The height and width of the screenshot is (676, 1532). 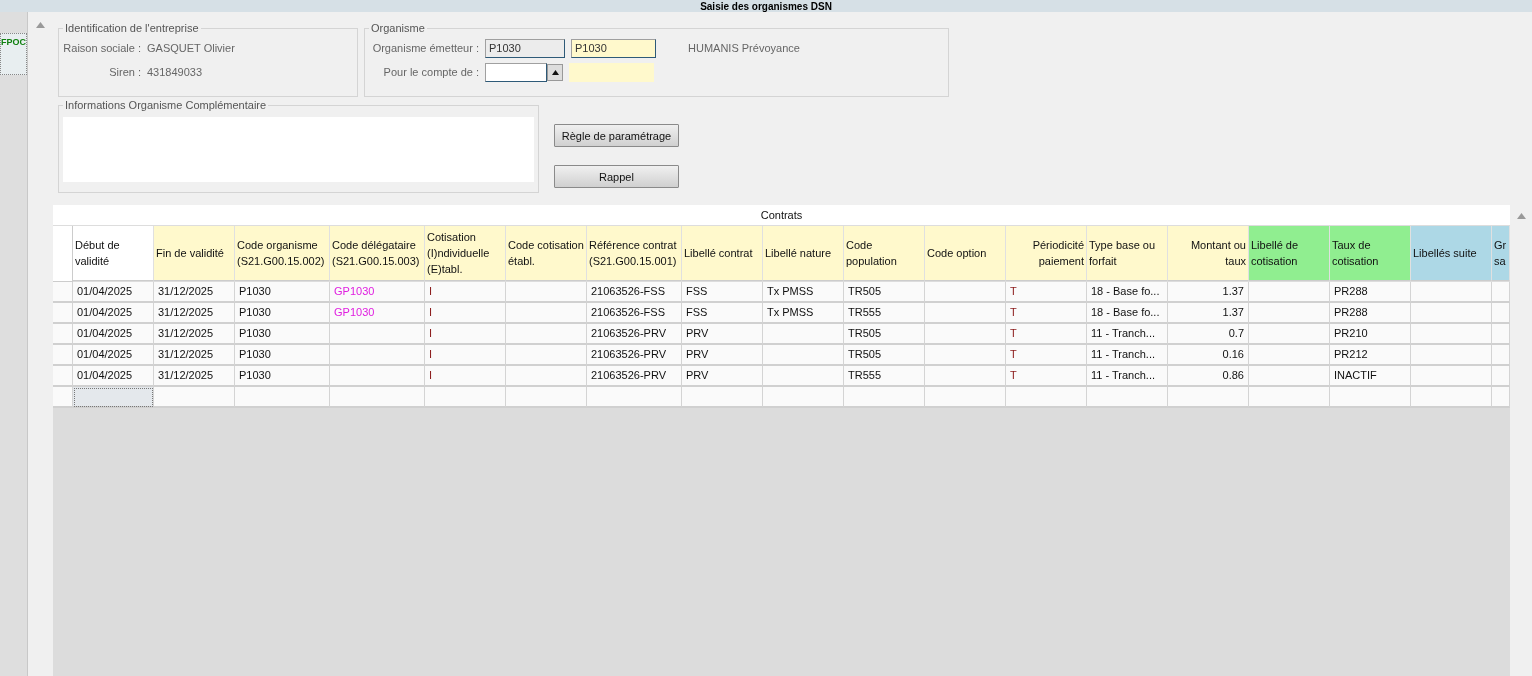 What do you see at coordinates (1208, 376) in the screenshot?
I see `table-cell: 0.86` at bounding box center [1208, 376].